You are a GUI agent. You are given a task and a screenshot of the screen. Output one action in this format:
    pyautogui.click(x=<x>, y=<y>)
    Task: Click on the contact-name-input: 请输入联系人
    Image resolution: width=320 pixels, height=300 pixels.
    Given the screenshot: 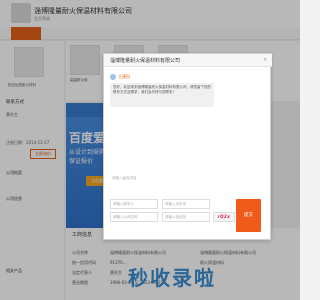 What is the action you would take?
    pyautogui.click(x=134, y=204)
    